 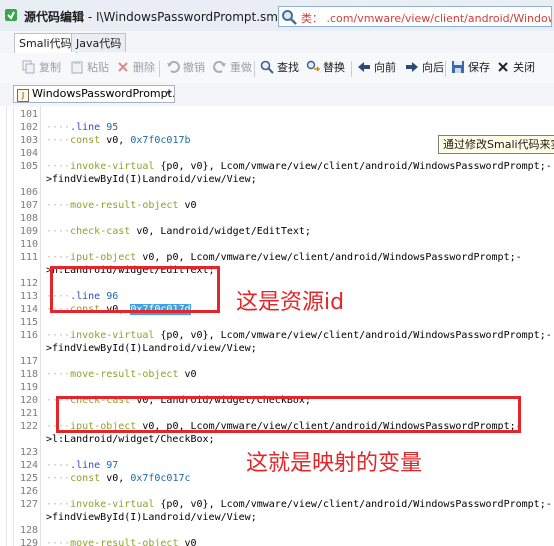 I want to click on annotation-resource-id: 这是资源id, so click(x=290, y=302).